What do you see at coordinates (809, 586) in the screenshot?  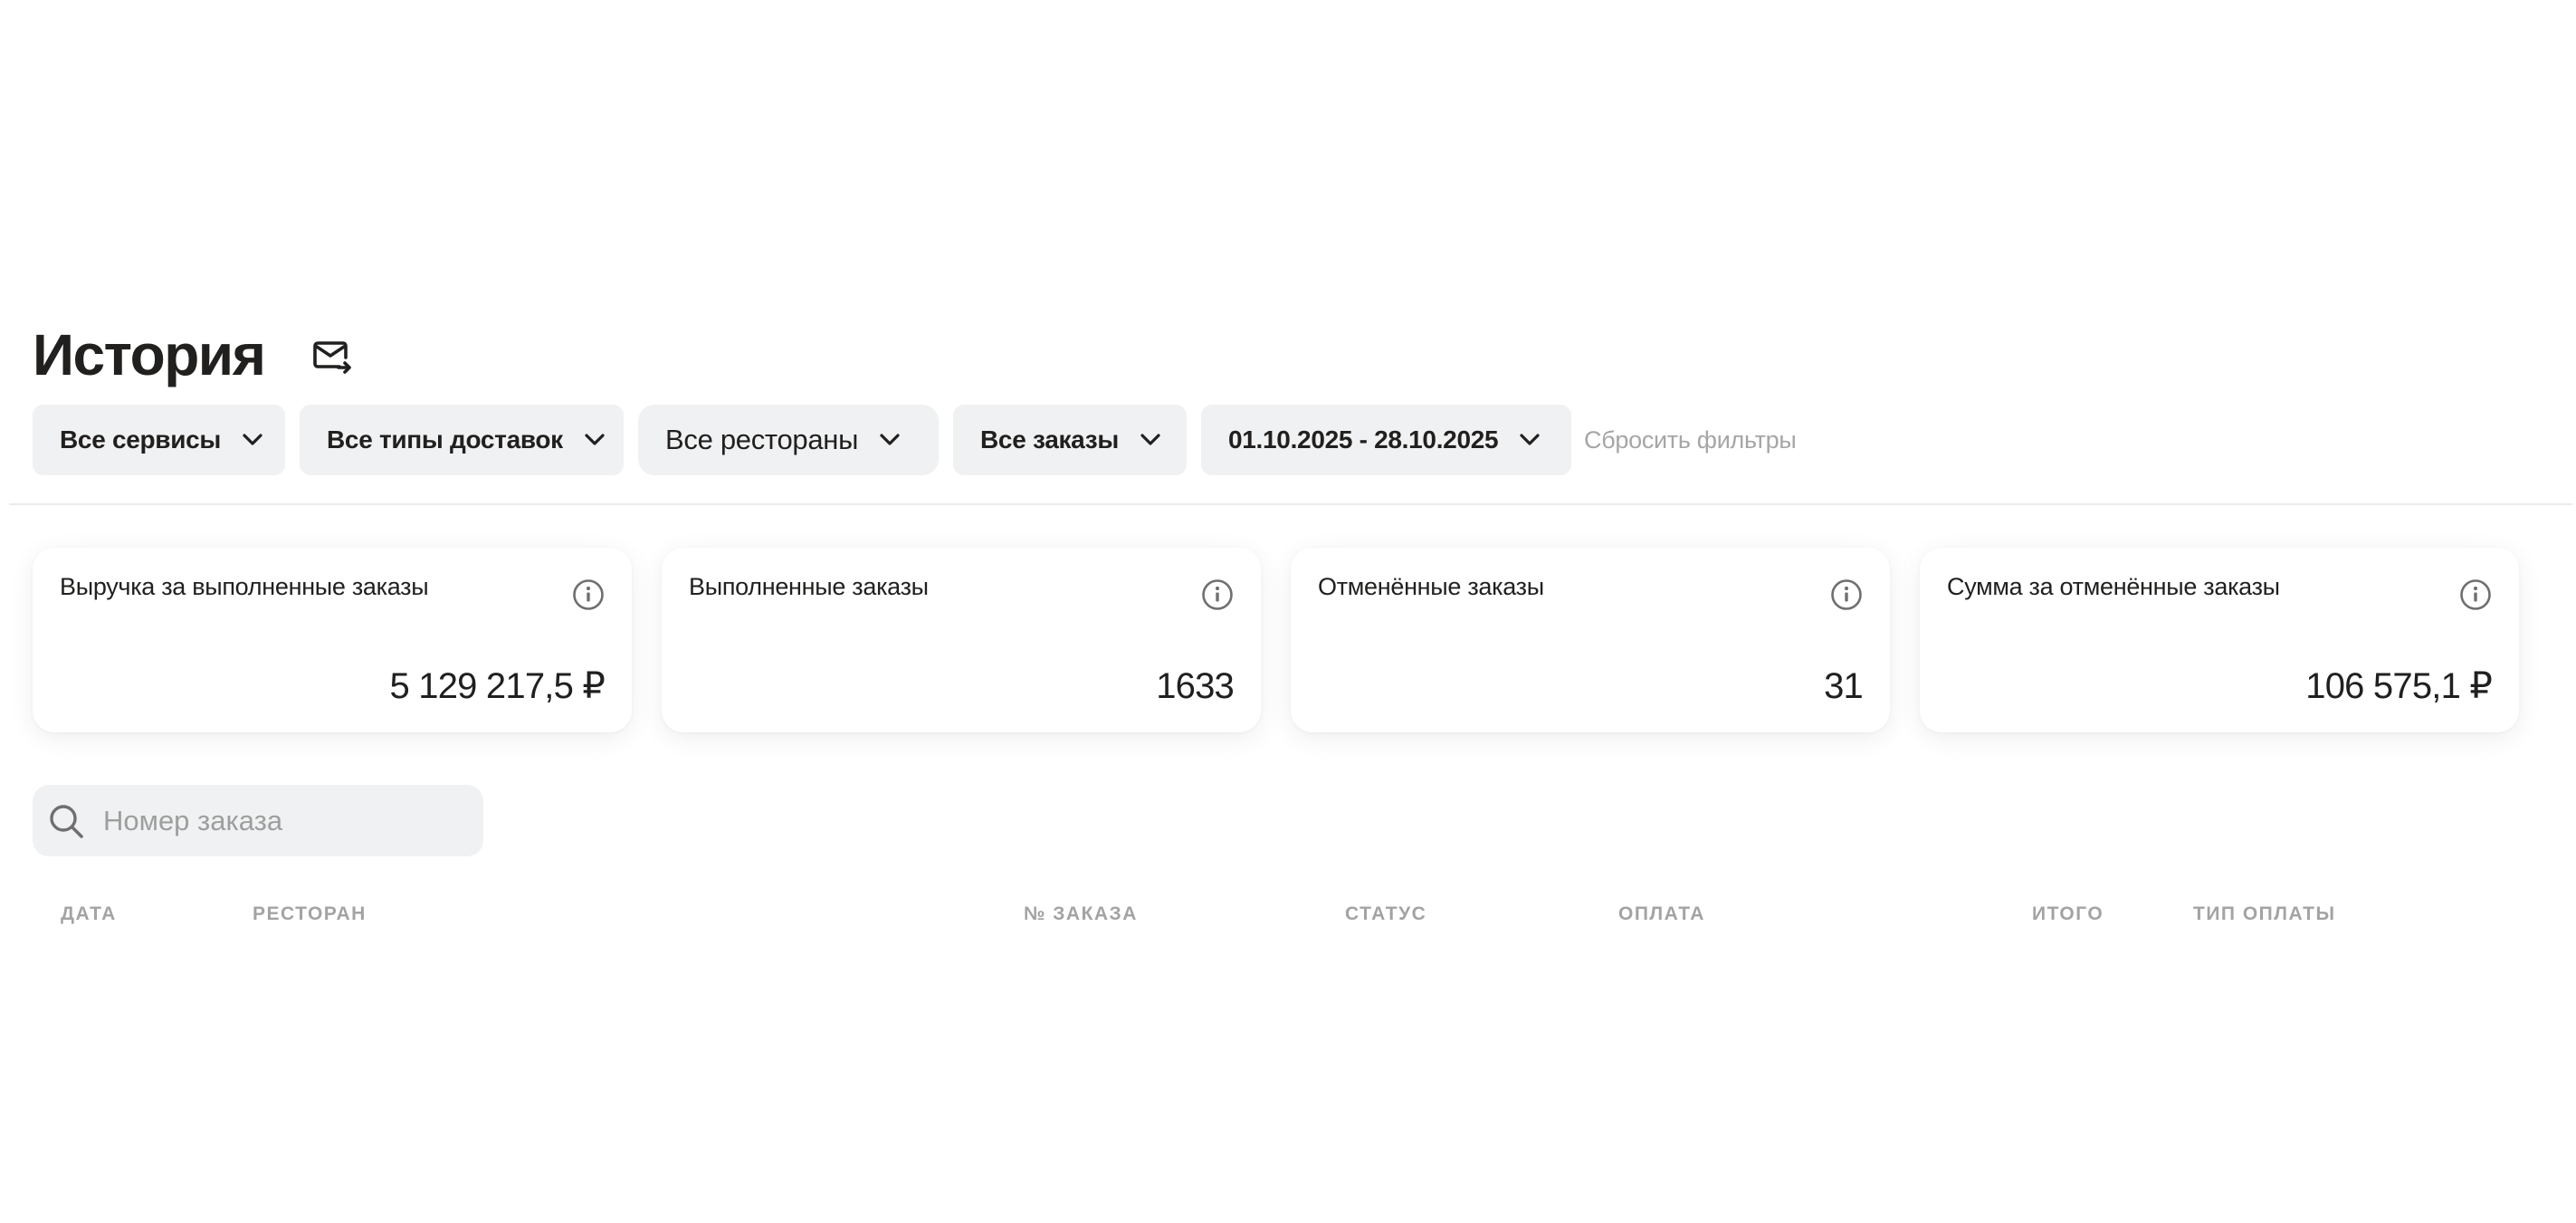 I see `stat-card-title: Выполненные заказы` at bounding box center [809, 586].